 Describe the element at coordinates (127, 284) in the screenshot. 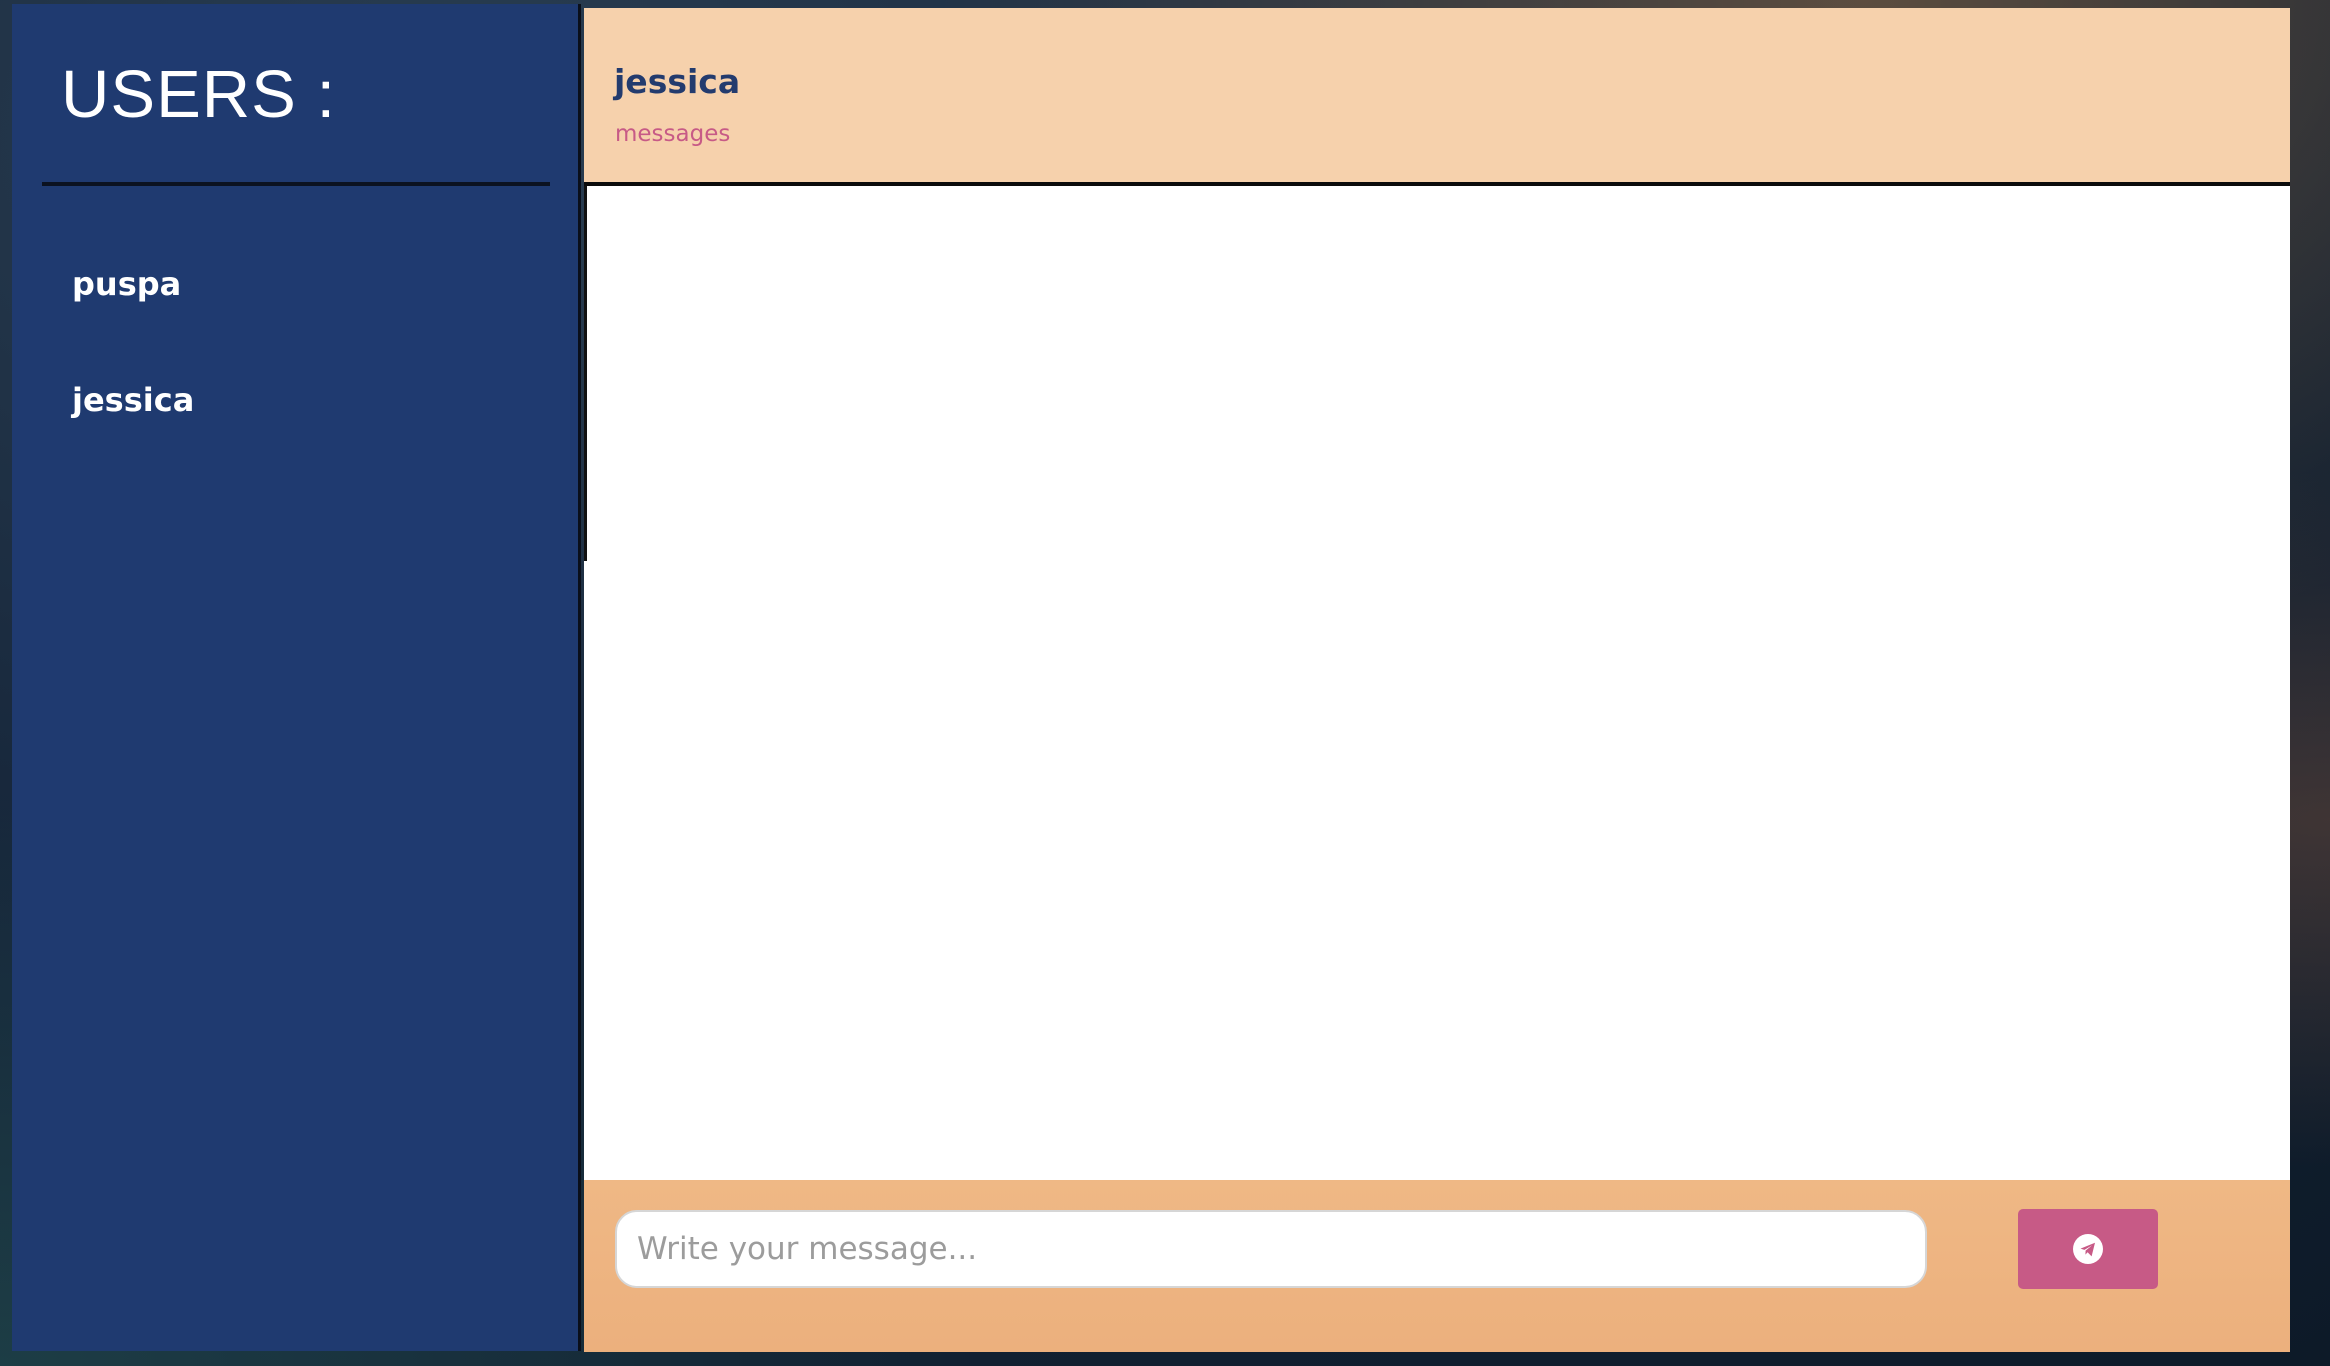

I see `user-name: puspa` at that location.